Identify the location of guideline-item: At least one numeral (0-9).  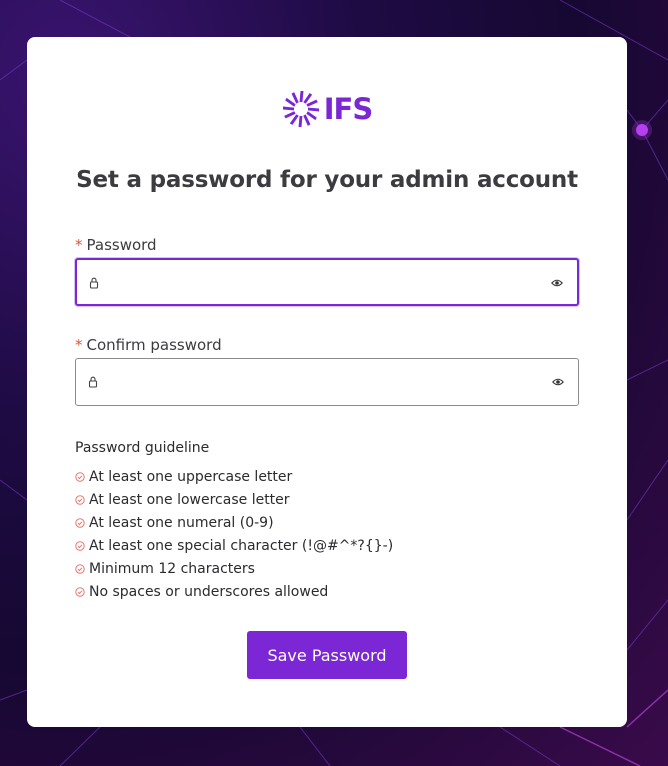
(234, 522).